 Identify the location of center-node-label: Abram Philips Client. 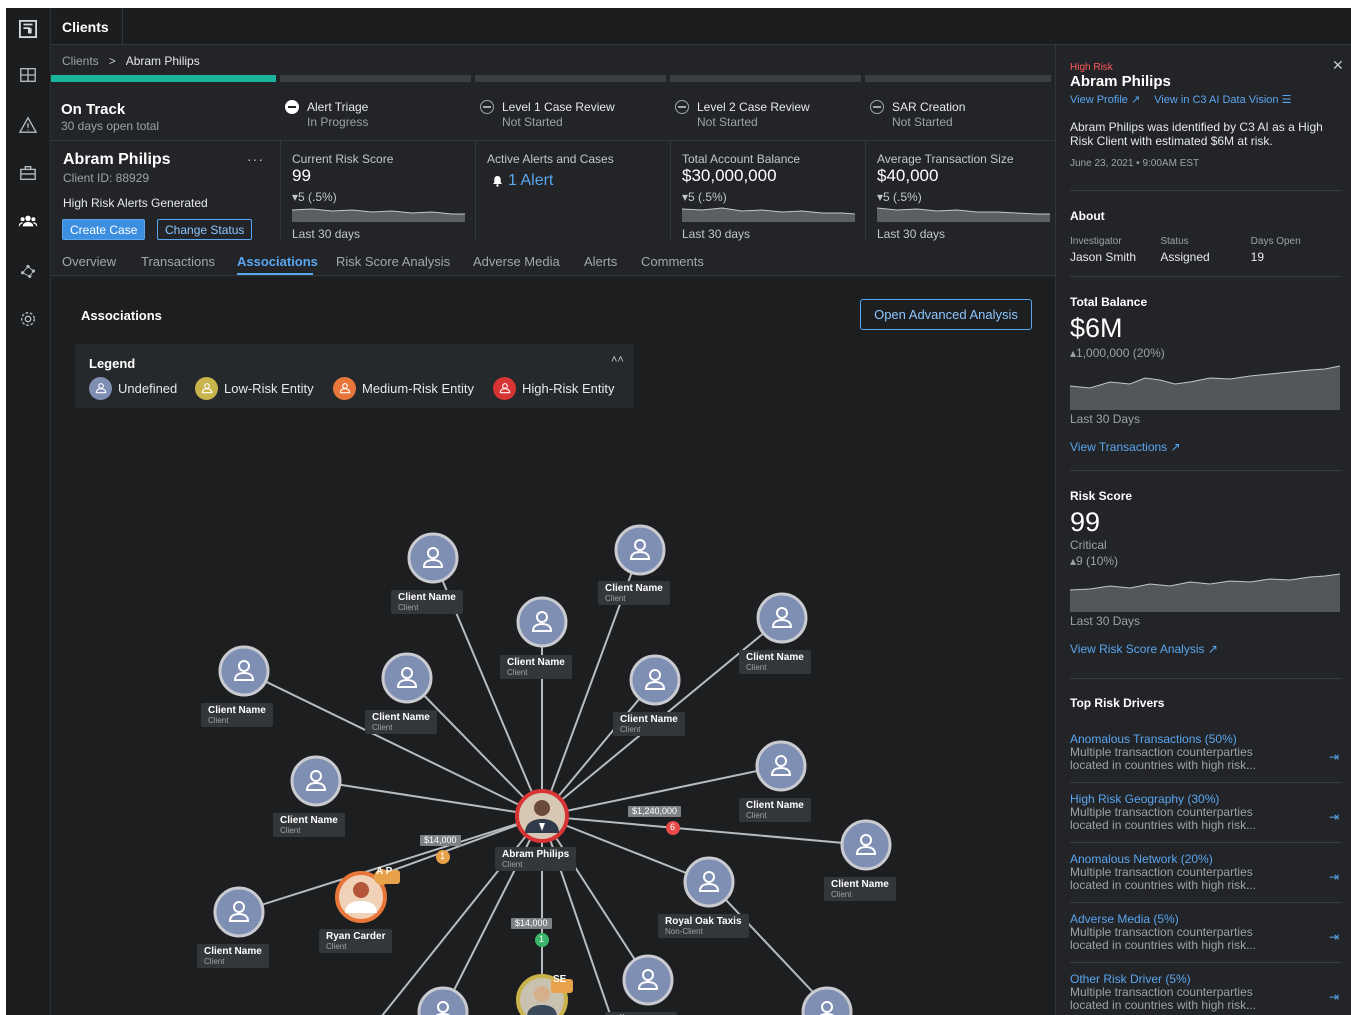
(536, 859).